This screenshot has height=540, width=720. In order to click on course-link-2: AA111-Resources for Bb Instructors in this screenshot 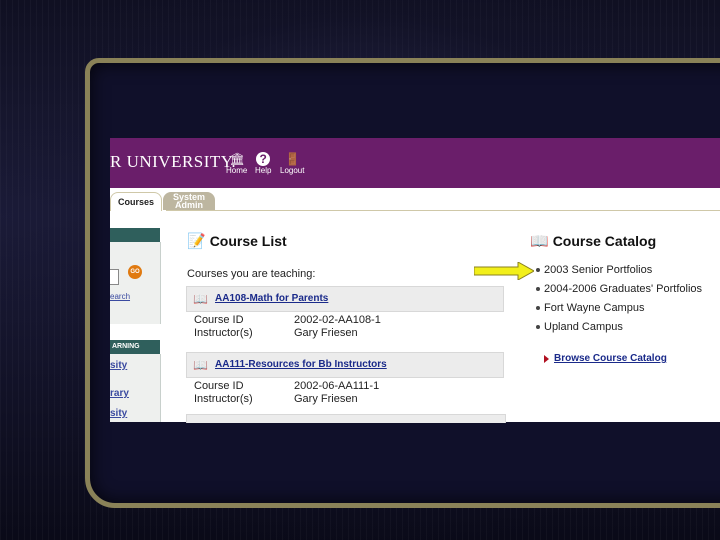, I will do `click(301, 364)`.